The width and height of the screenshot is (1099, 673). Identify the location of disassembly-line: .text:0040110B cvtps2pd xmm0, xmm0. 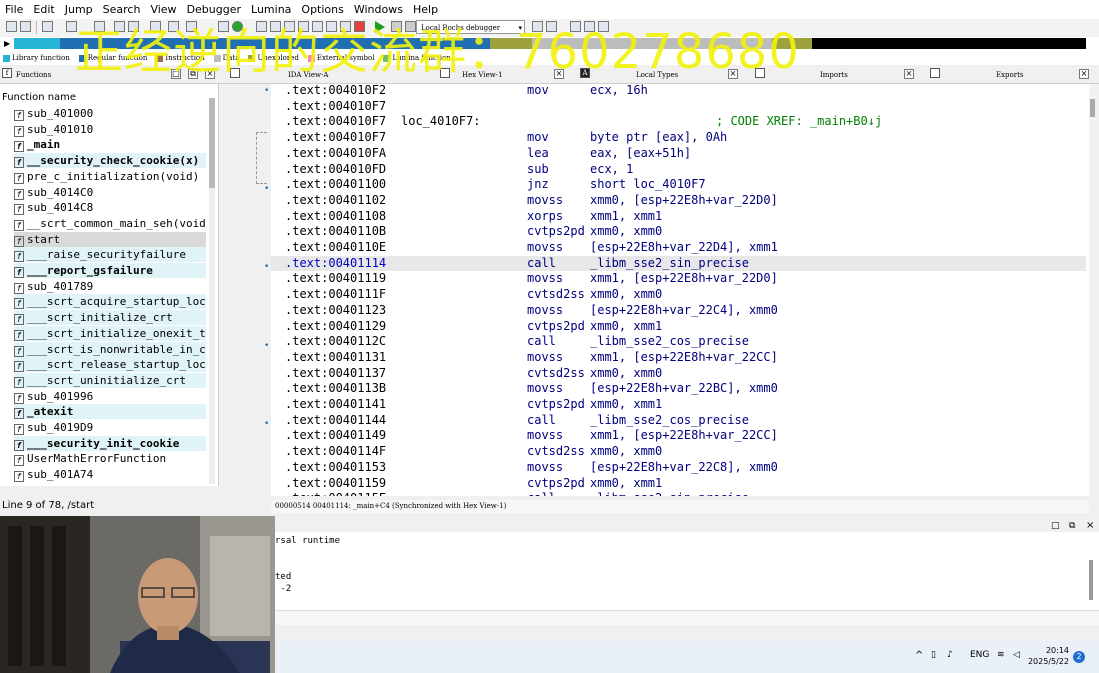
(678, 232).